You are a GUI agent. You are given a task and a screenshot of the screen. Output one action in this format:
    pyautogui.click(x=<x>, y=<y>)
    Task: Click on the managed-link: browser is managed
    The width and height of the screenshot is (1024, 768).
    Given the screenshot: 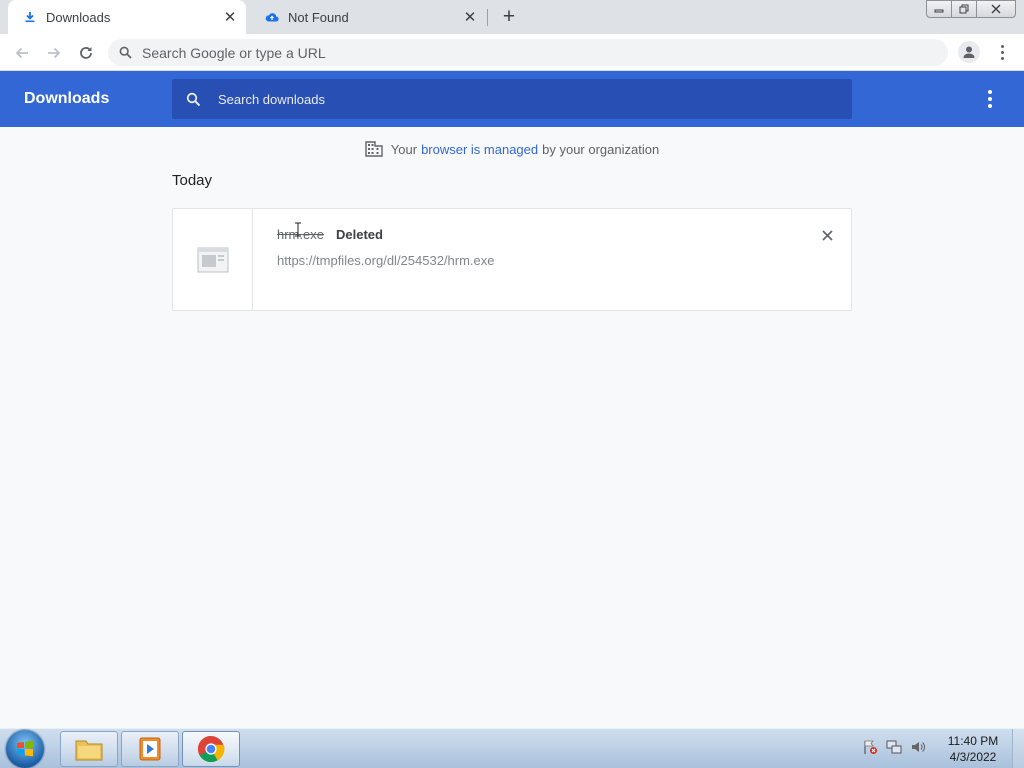 What is the action you would take?
    pyautogui.click(x=479, y=149)
    